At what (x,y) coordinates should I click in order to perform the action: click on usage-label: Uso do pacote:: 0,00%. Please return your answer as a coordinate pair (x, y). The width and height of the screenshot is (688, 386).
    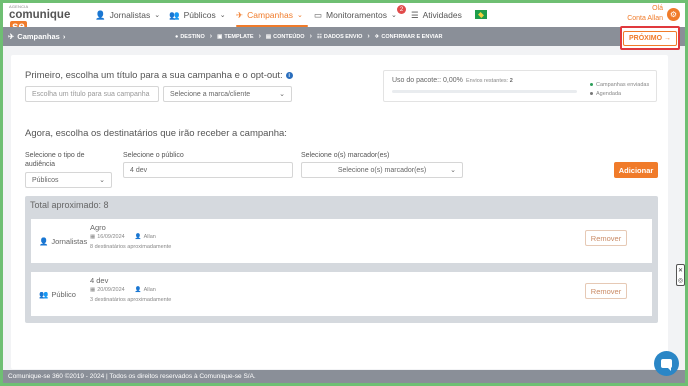
    Looking at the image, I should click on (427, 80).